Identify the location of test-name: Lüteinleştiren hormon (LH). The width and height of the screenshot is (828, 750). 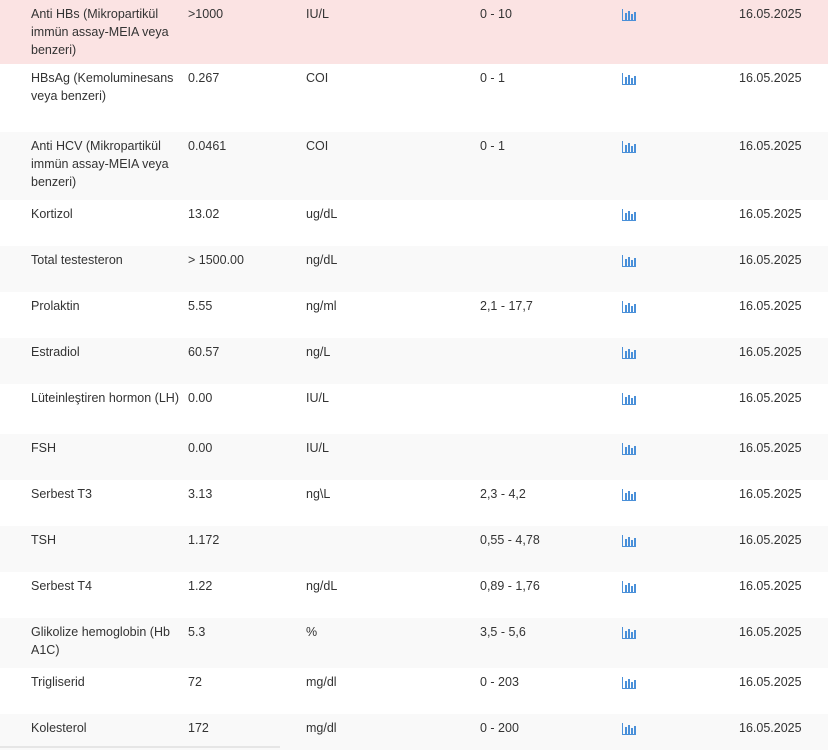
(105, 398).